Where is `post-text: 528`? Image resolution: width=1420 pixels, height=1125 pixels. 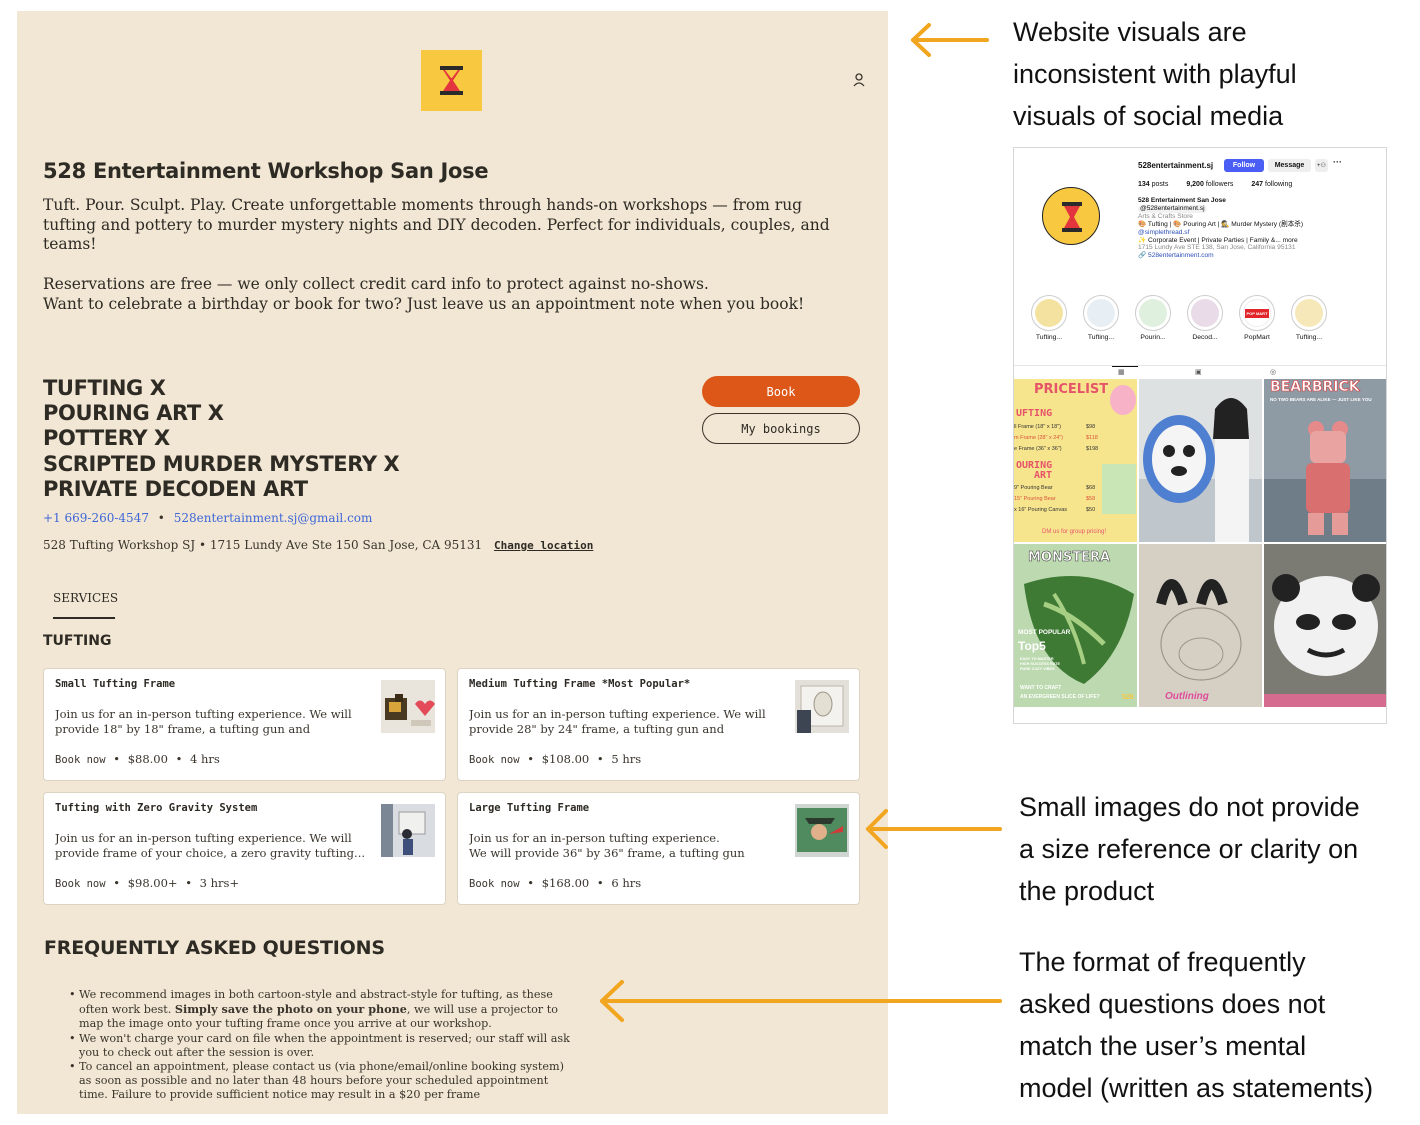
post-text: 528 is located at coordinates (1128, 697).